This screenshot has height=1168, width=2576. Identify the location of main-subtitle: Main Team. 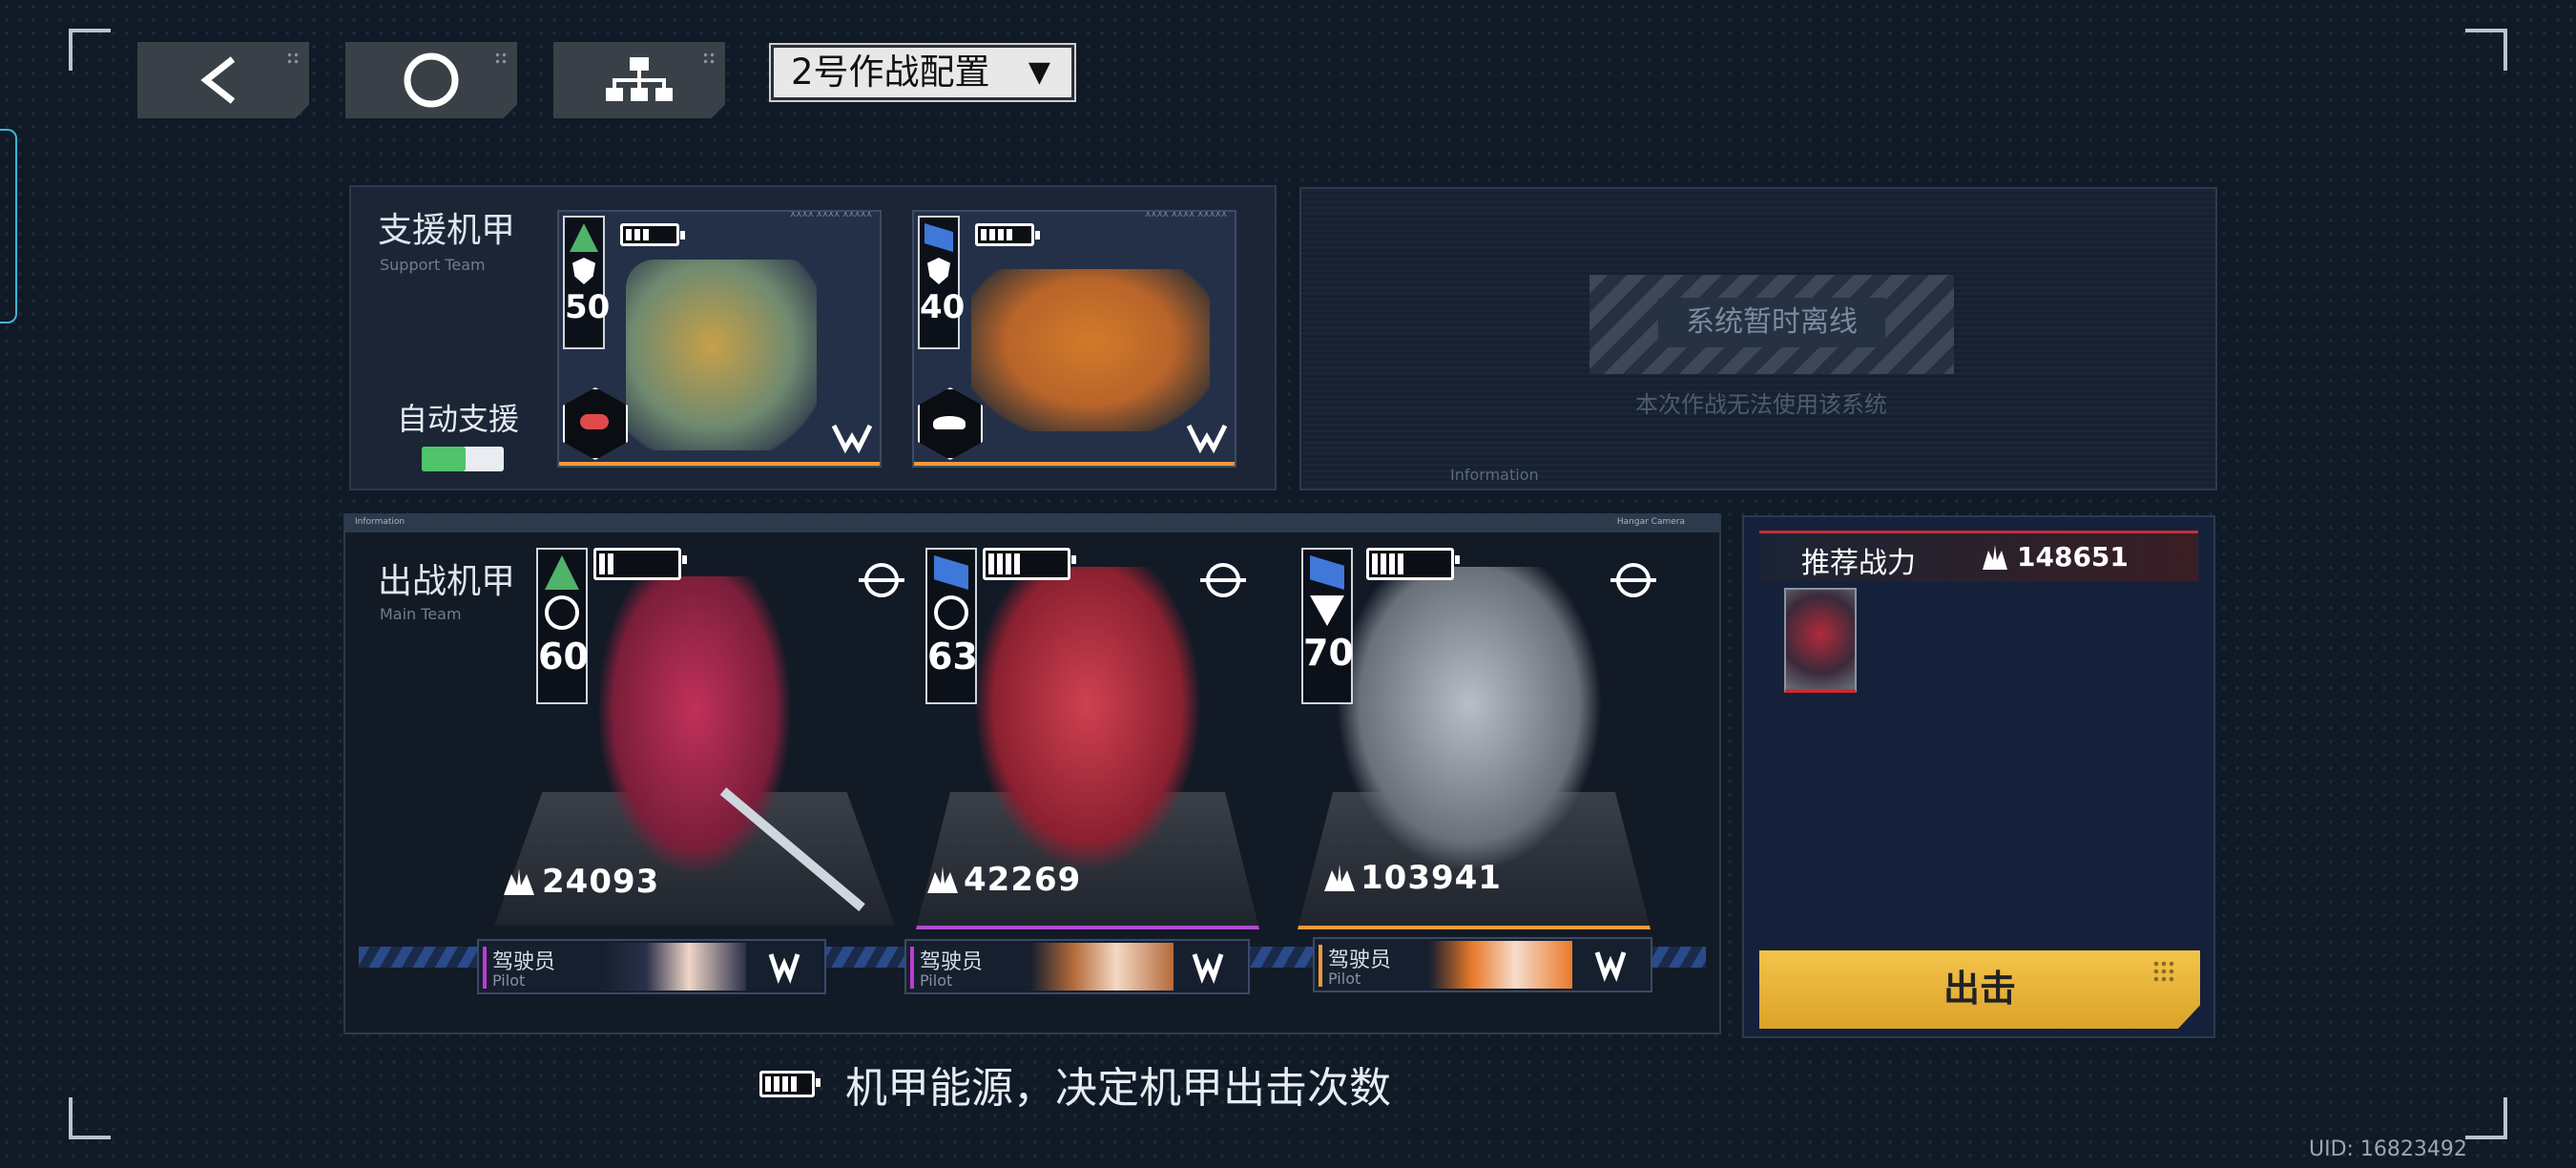
(421, 614).